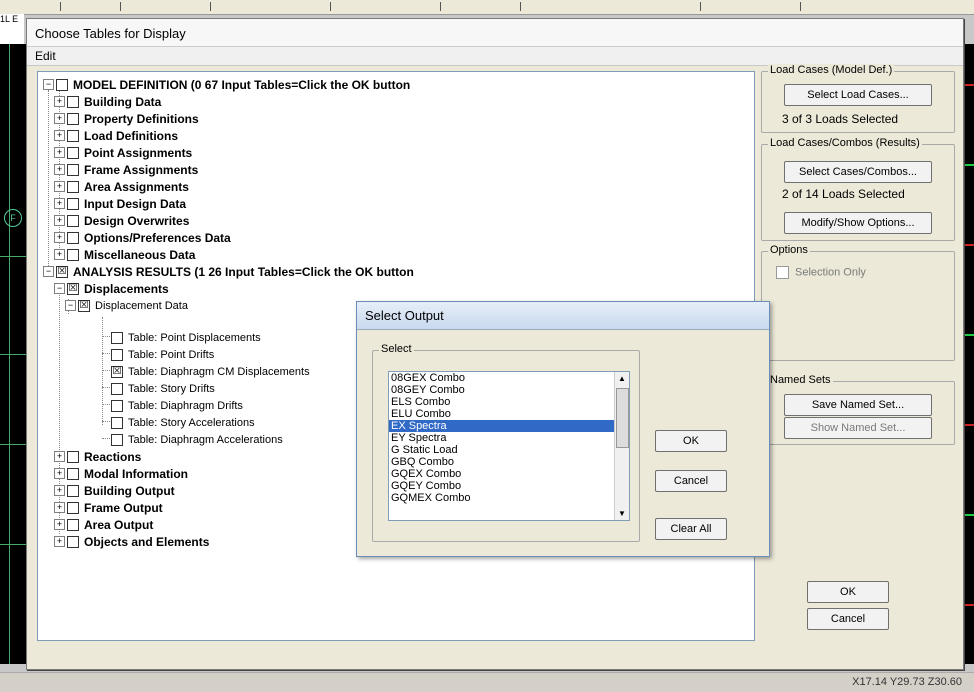 The height and width of the screenshot is (692, 974). I want to click on tree-node-table: Table: Diaphragm Accelerations, so click(197, 439).